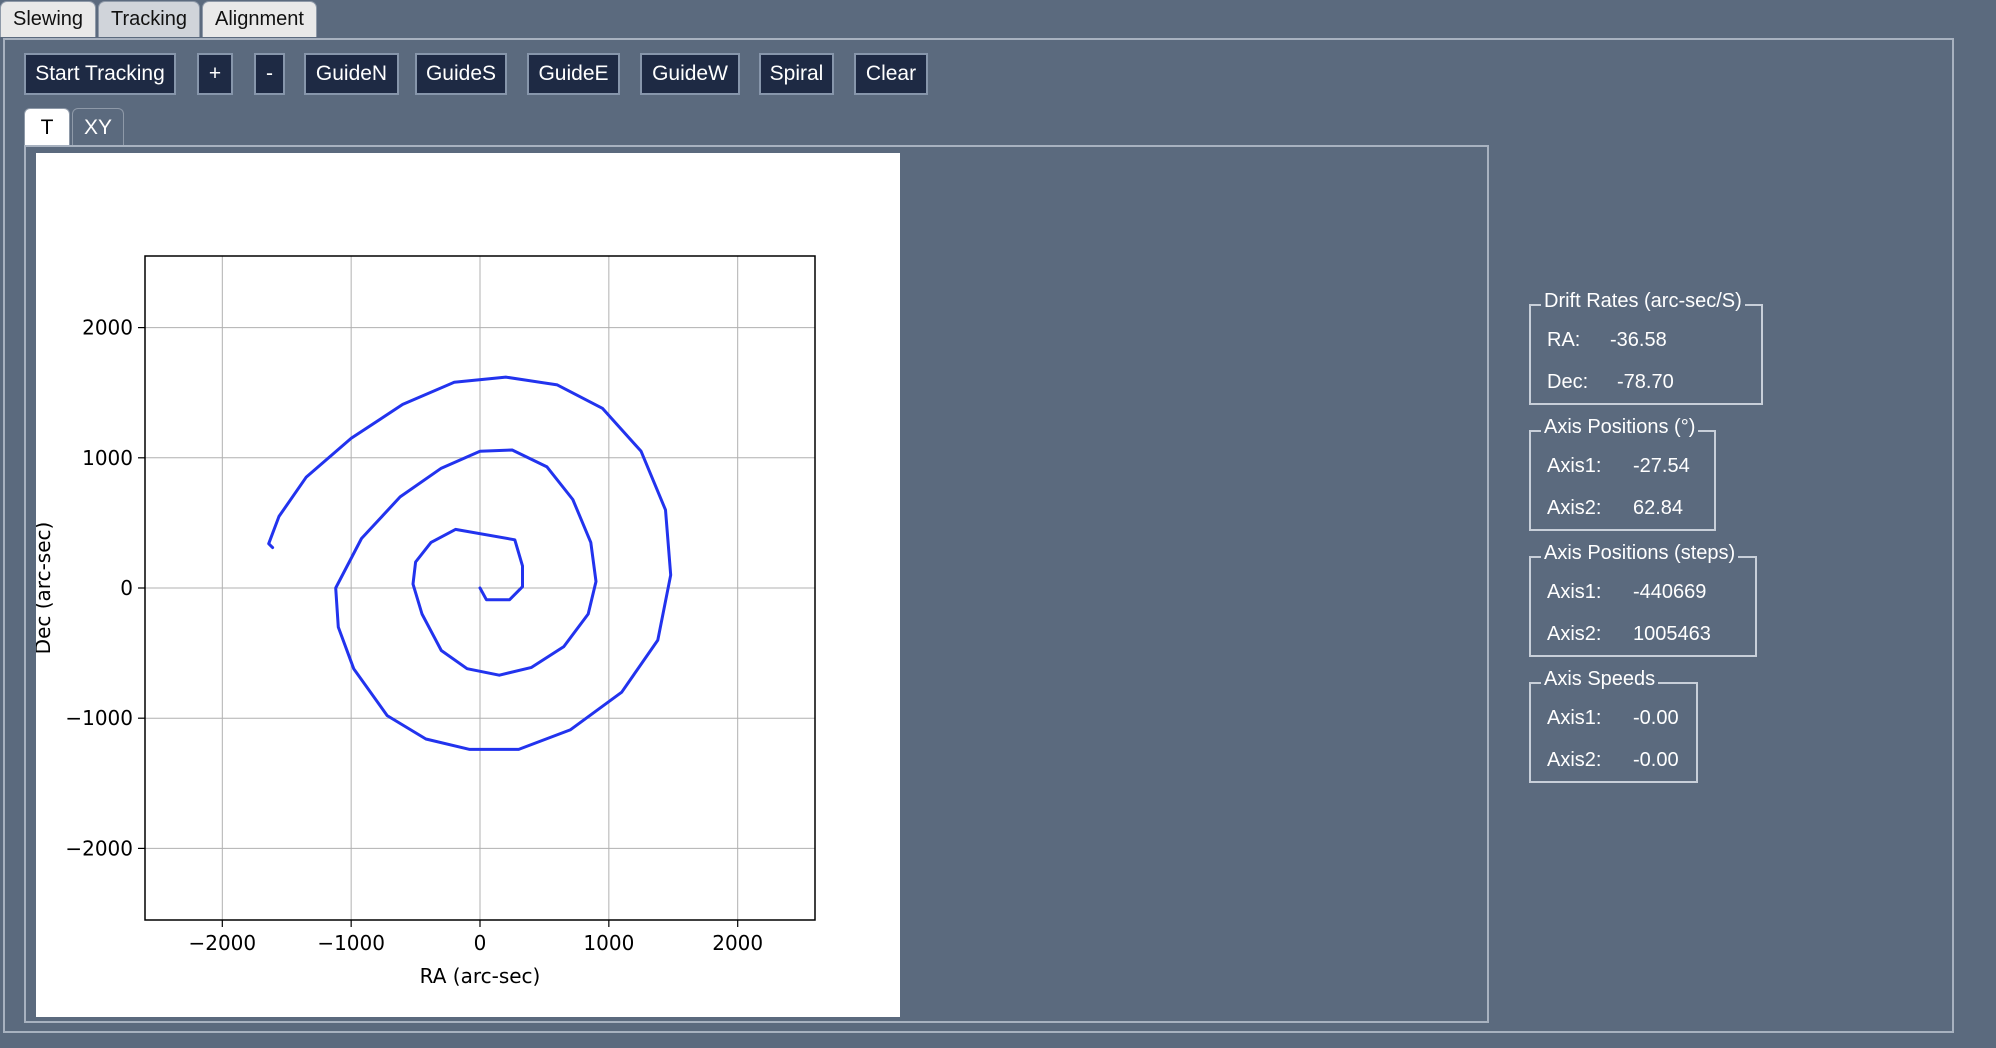 The width and height of the screenshot is (1996, 1048). Describe the element at coordinates (1645, 382) in the screenshot. I see `drift-dec-value: -78.70` at that location.